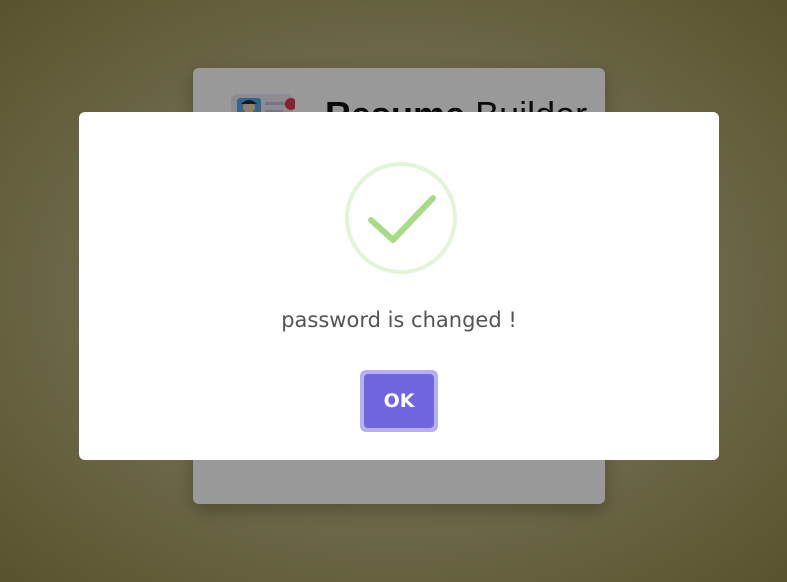 This screenshot has width=787, height=582. I want to click on ok-button-focus-ring: OK, so click(399, 401).